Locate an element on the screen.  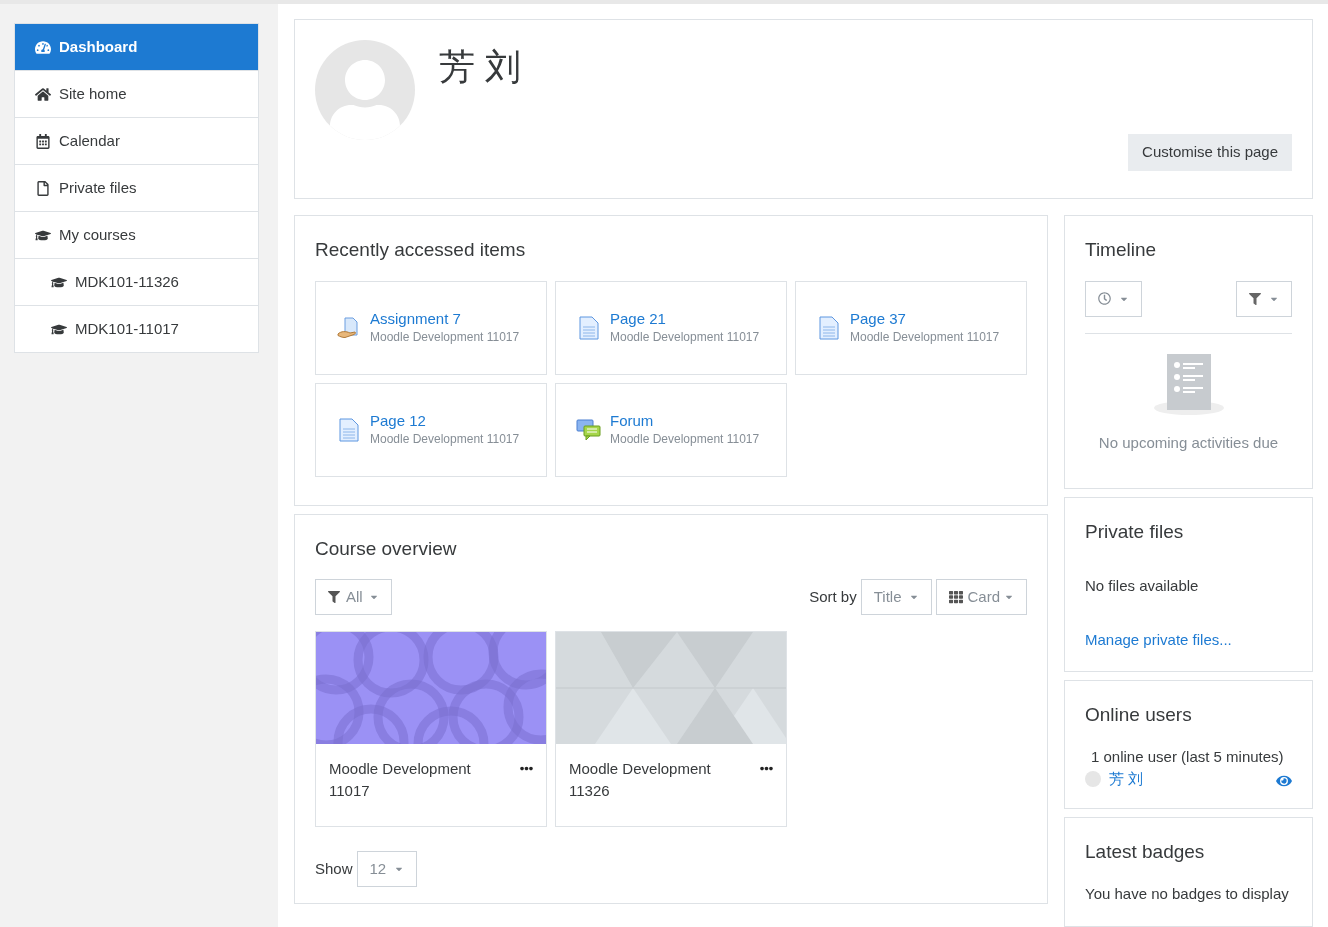
empty-message: No files available is located at coordinates (1142, 585).